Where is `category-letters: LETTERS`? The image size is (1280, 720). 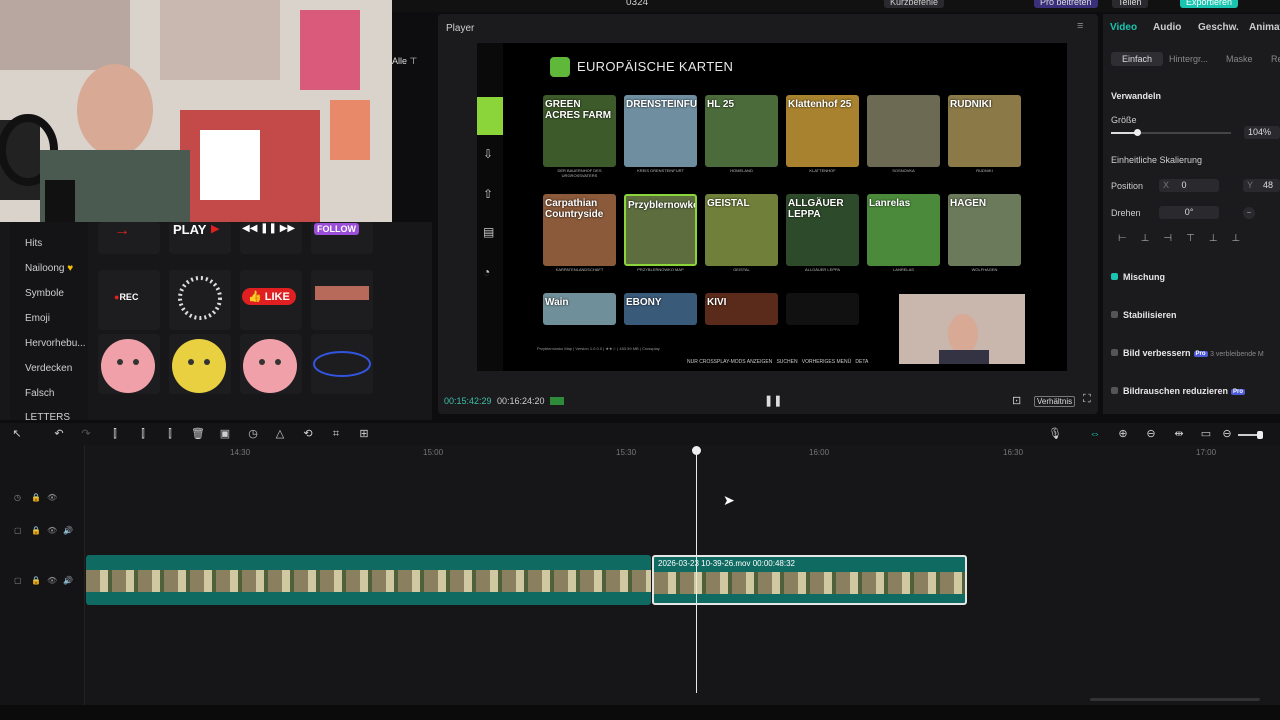 category-letters: LETTERS is located at coordinates (47, 417).